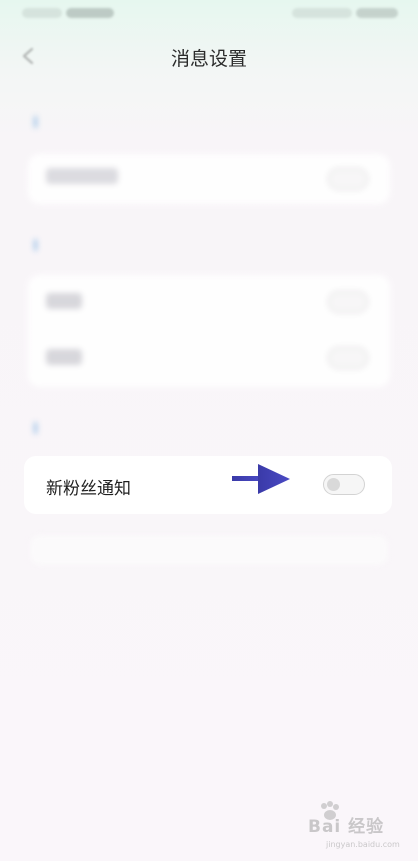 The image size is (418, 861). I want to click on new-fans-notification-label: 新粉丝通知, so click(88, 489).